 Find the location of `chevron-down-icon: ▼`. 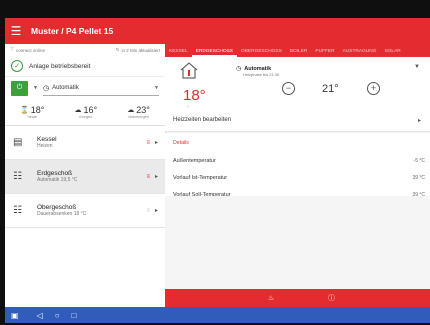

chevron-down-icon: ▼ is located at coordinates (35, 88).